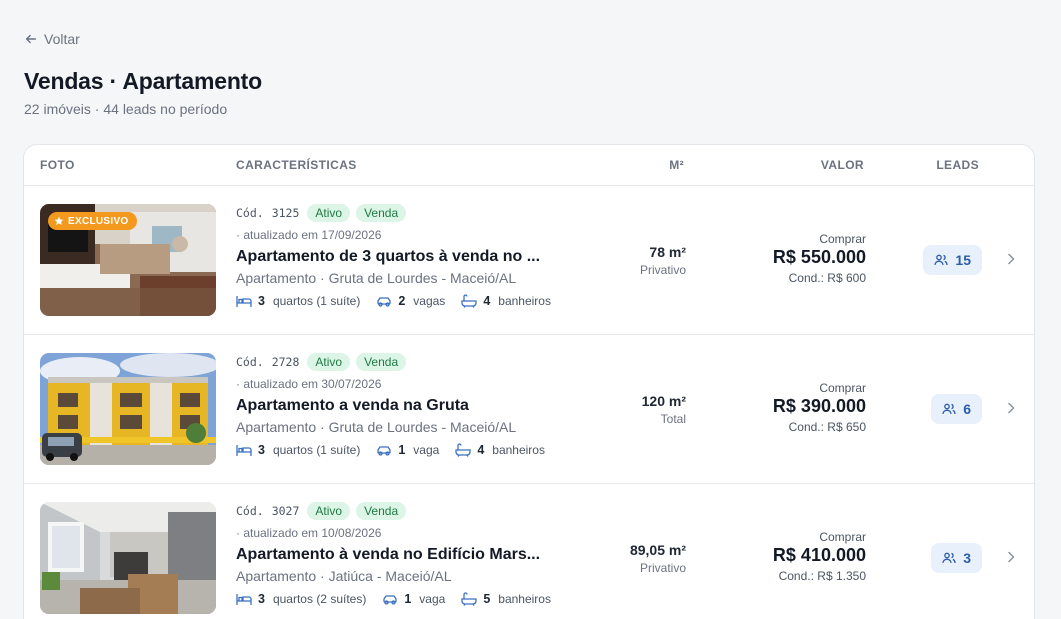 This screenshot has width=1061, height=619. Describe the element at coordinates (31, 39) in the screenshot. I see `arrow-left-icon` at that location.